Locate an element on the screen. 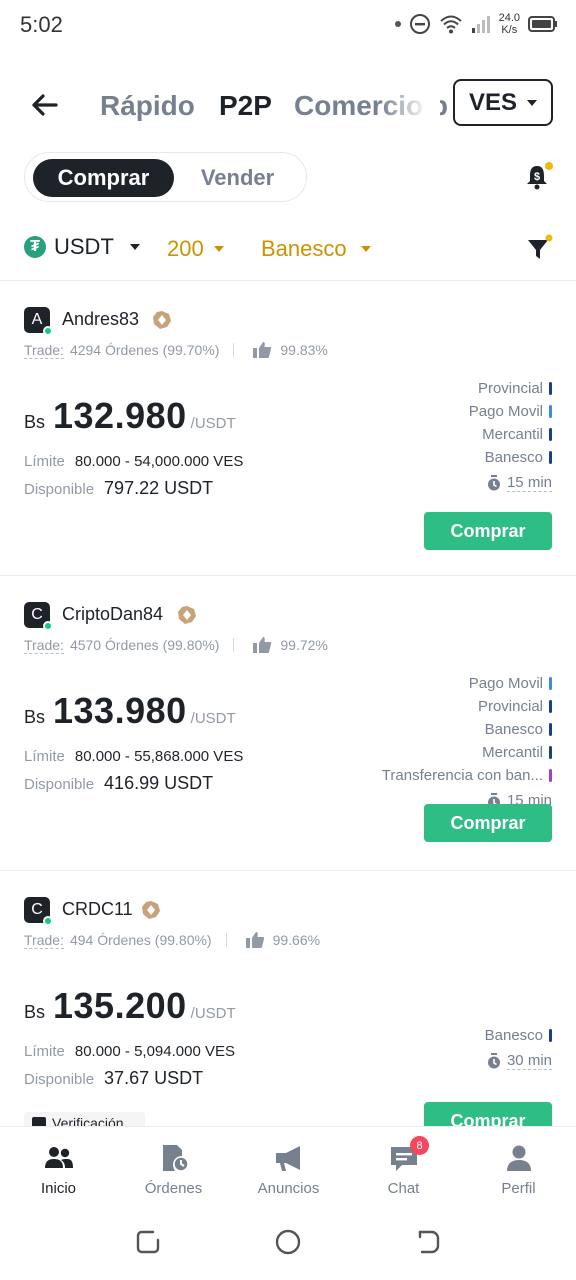  coin-filter: ₮ USDT is located at coordinates (82, 247).